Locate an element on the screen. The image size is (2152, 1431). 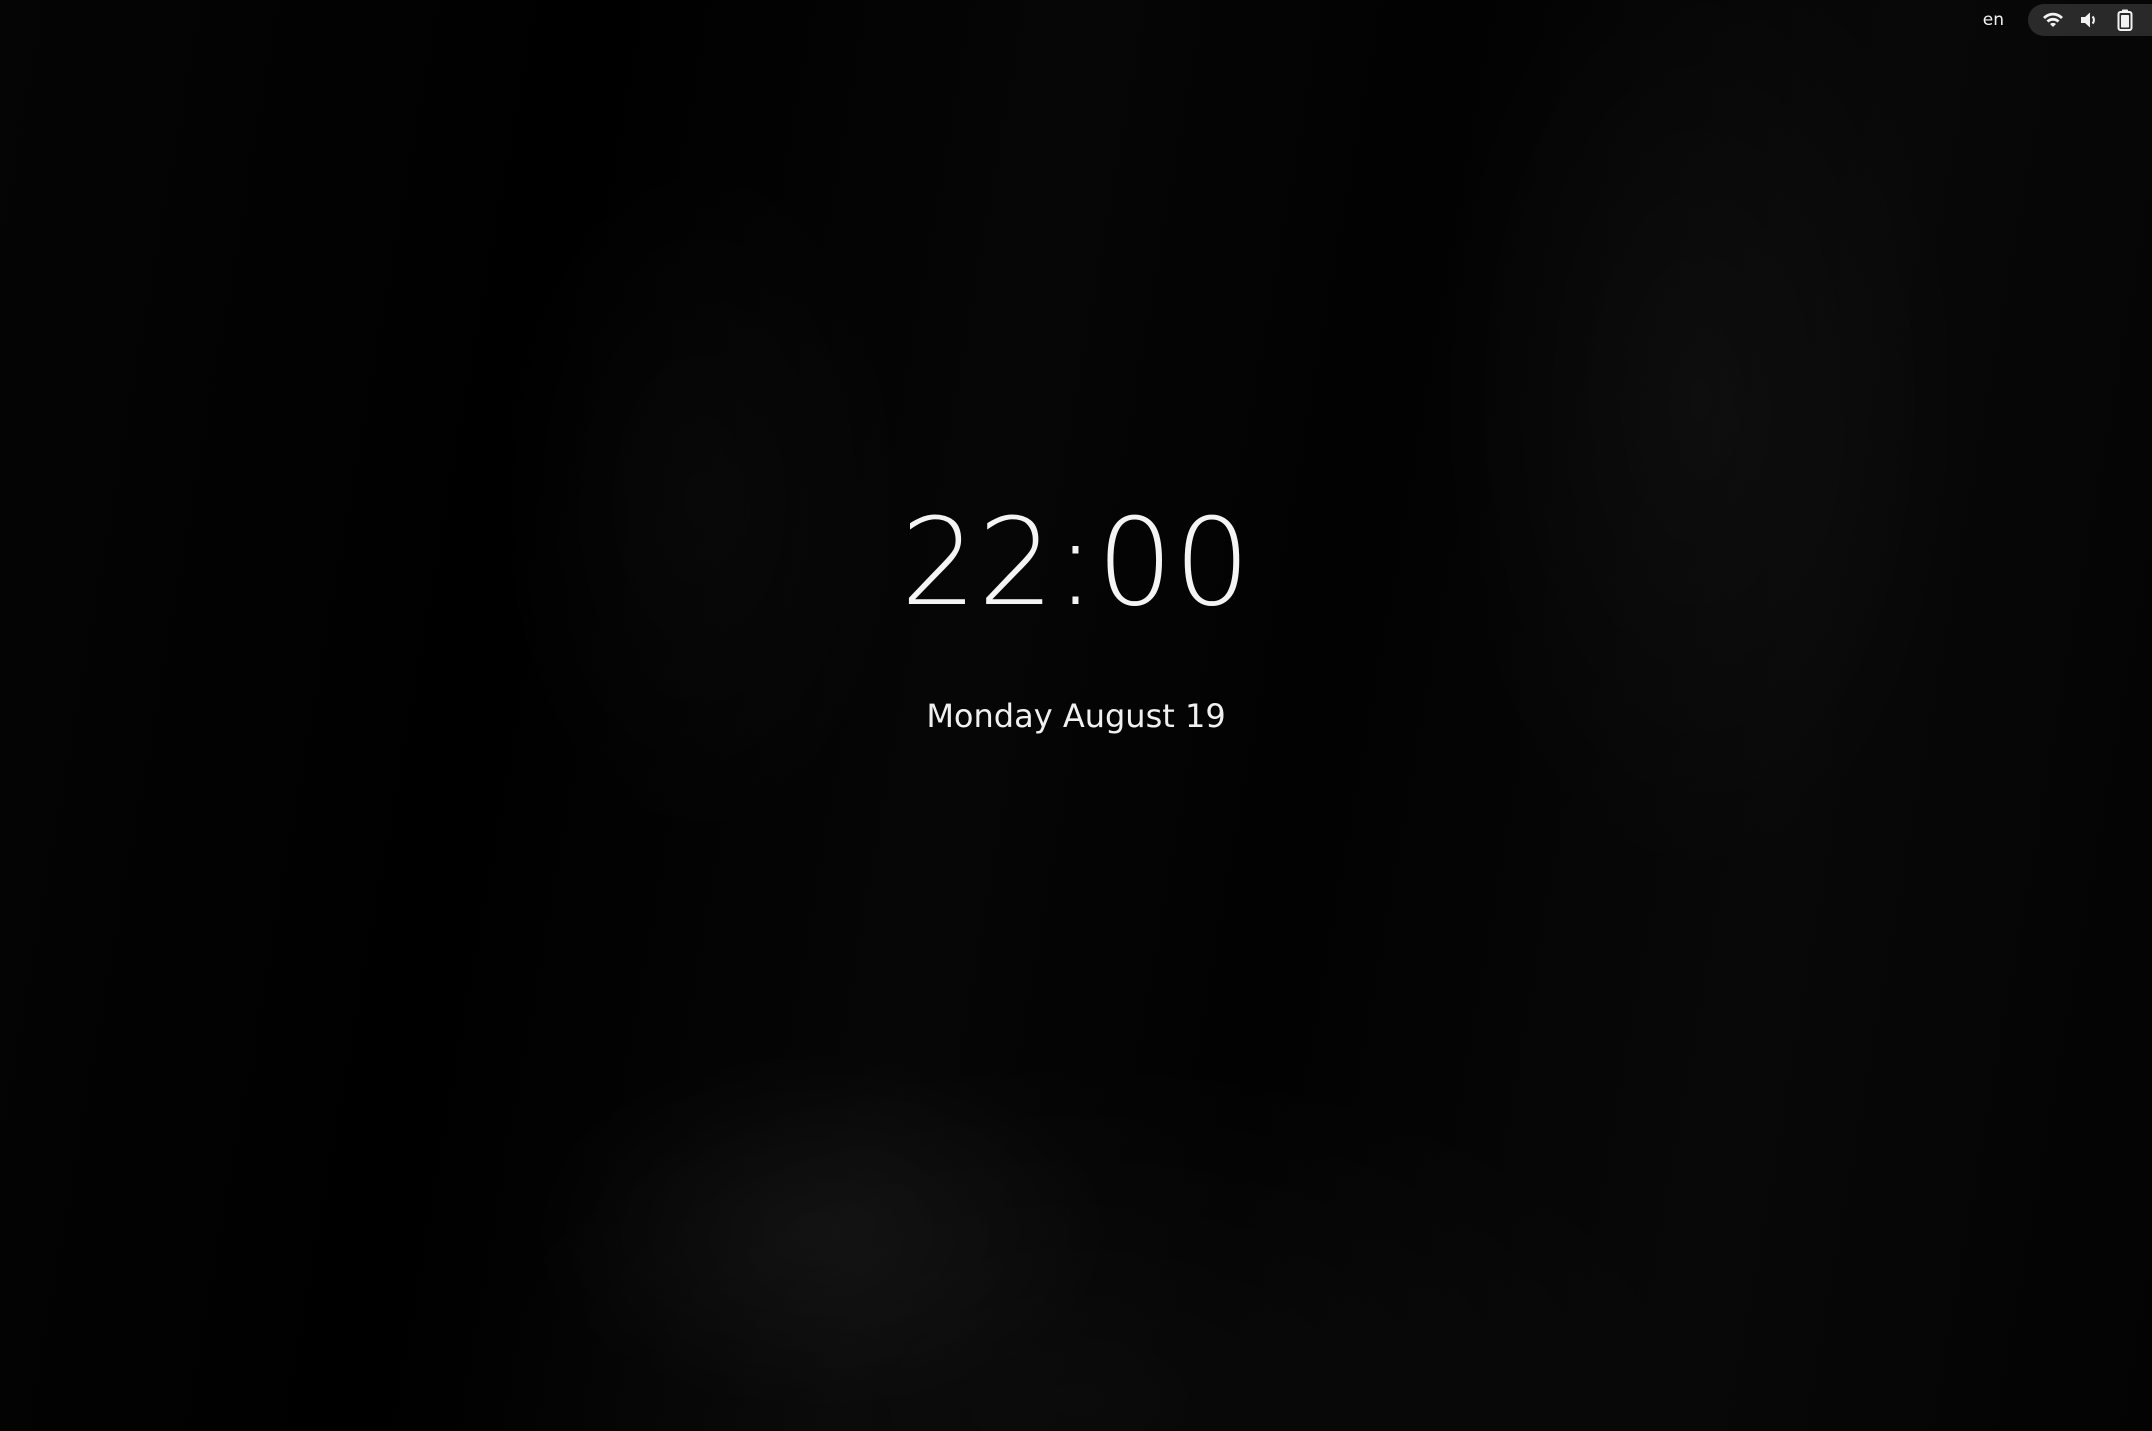
battery-icon is located at coordinates (2125, 20).